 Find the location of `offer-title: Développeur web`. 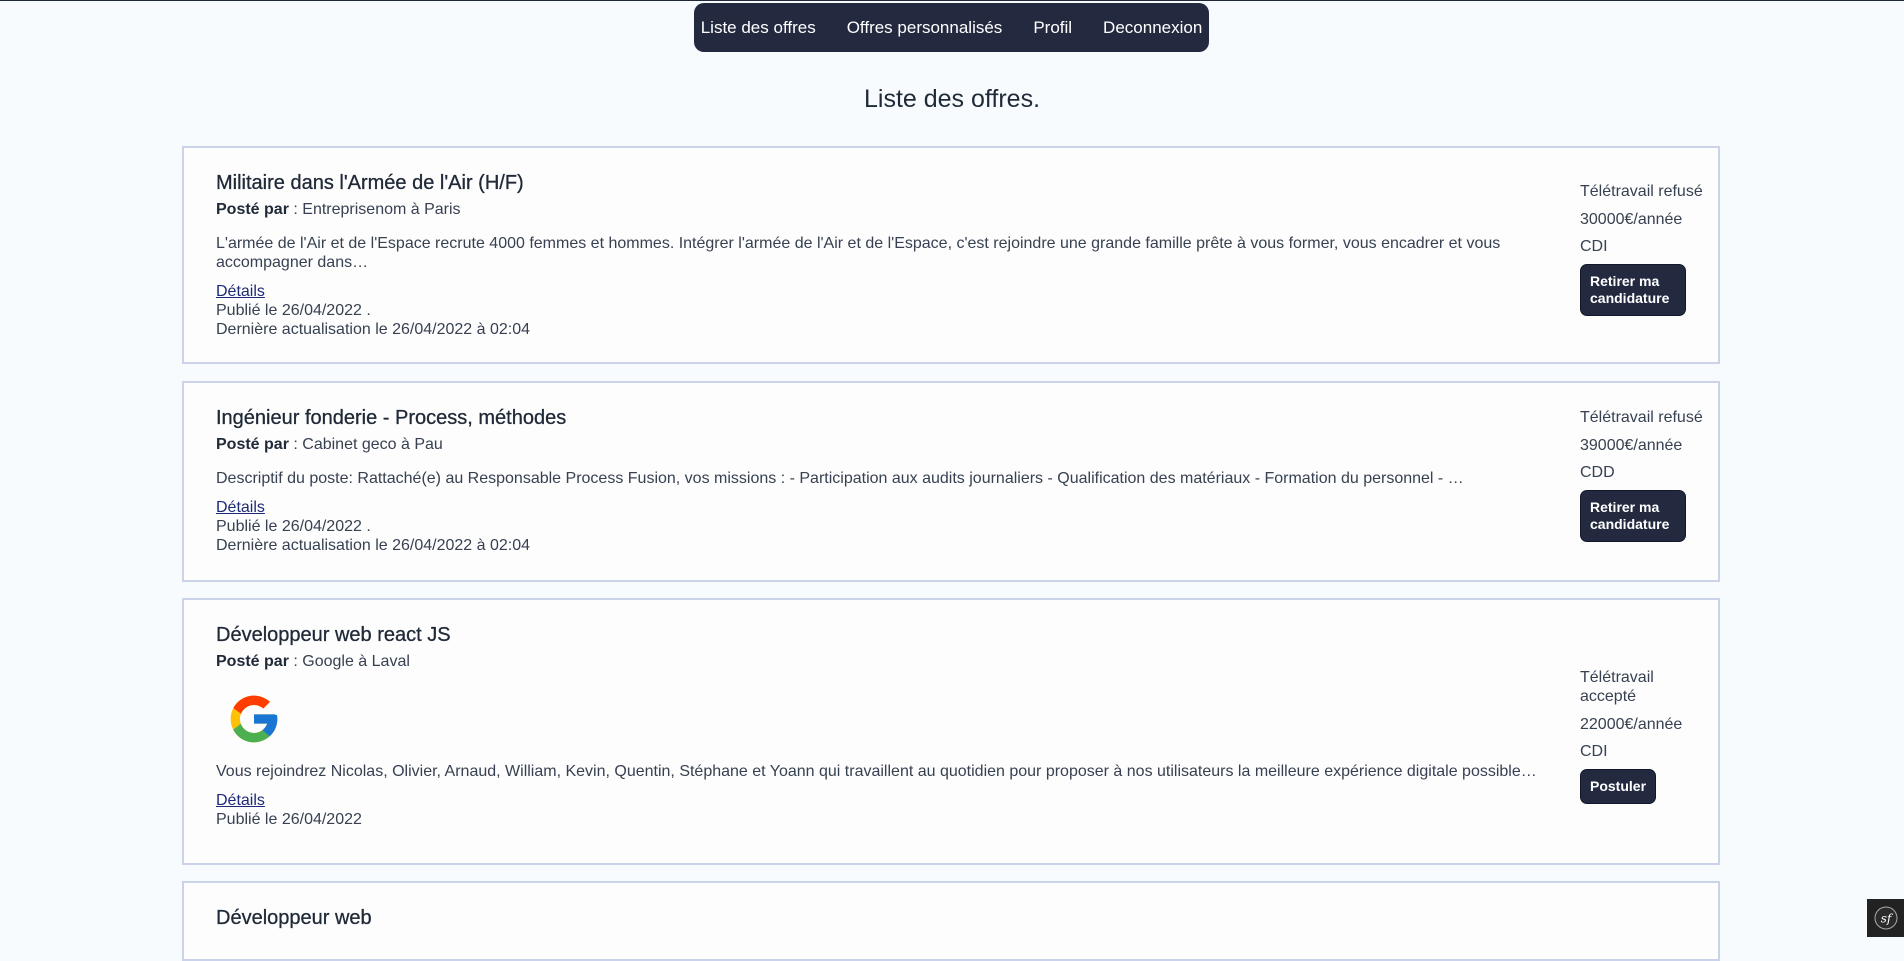

offer-title: Développeur web is located at coordinates (294, 918).